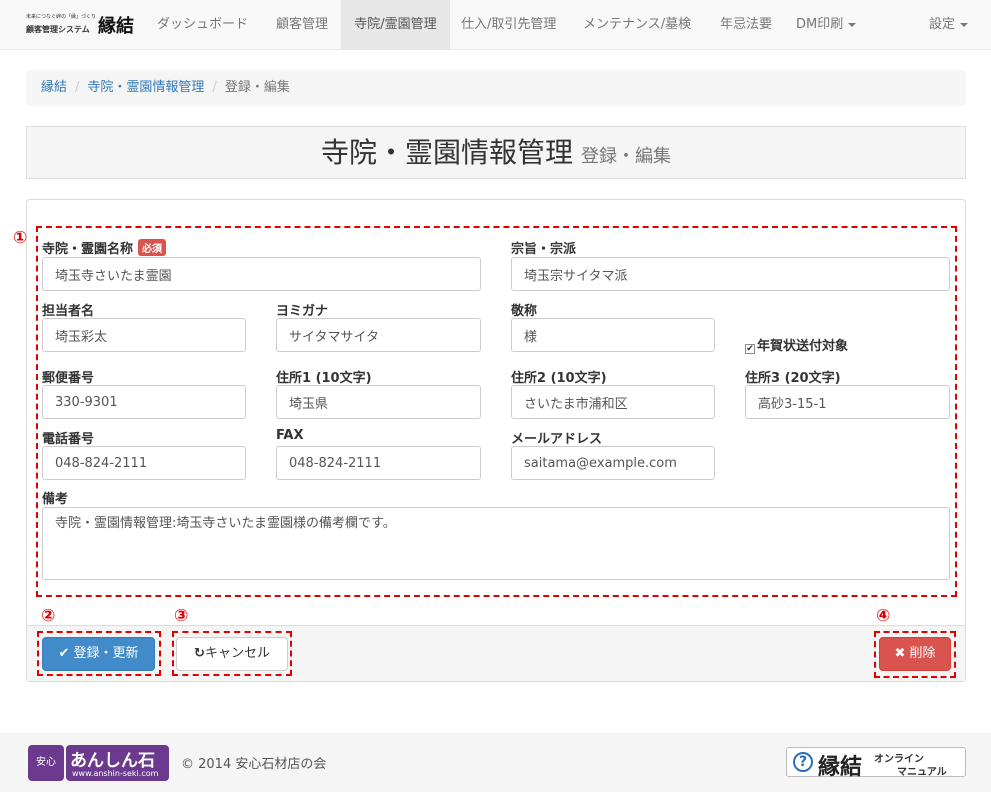 This screenshot has height=792, width=991. Describe the element at coordinates (803, 762) in the screenshot. I see `help-icon: ?` at that location.